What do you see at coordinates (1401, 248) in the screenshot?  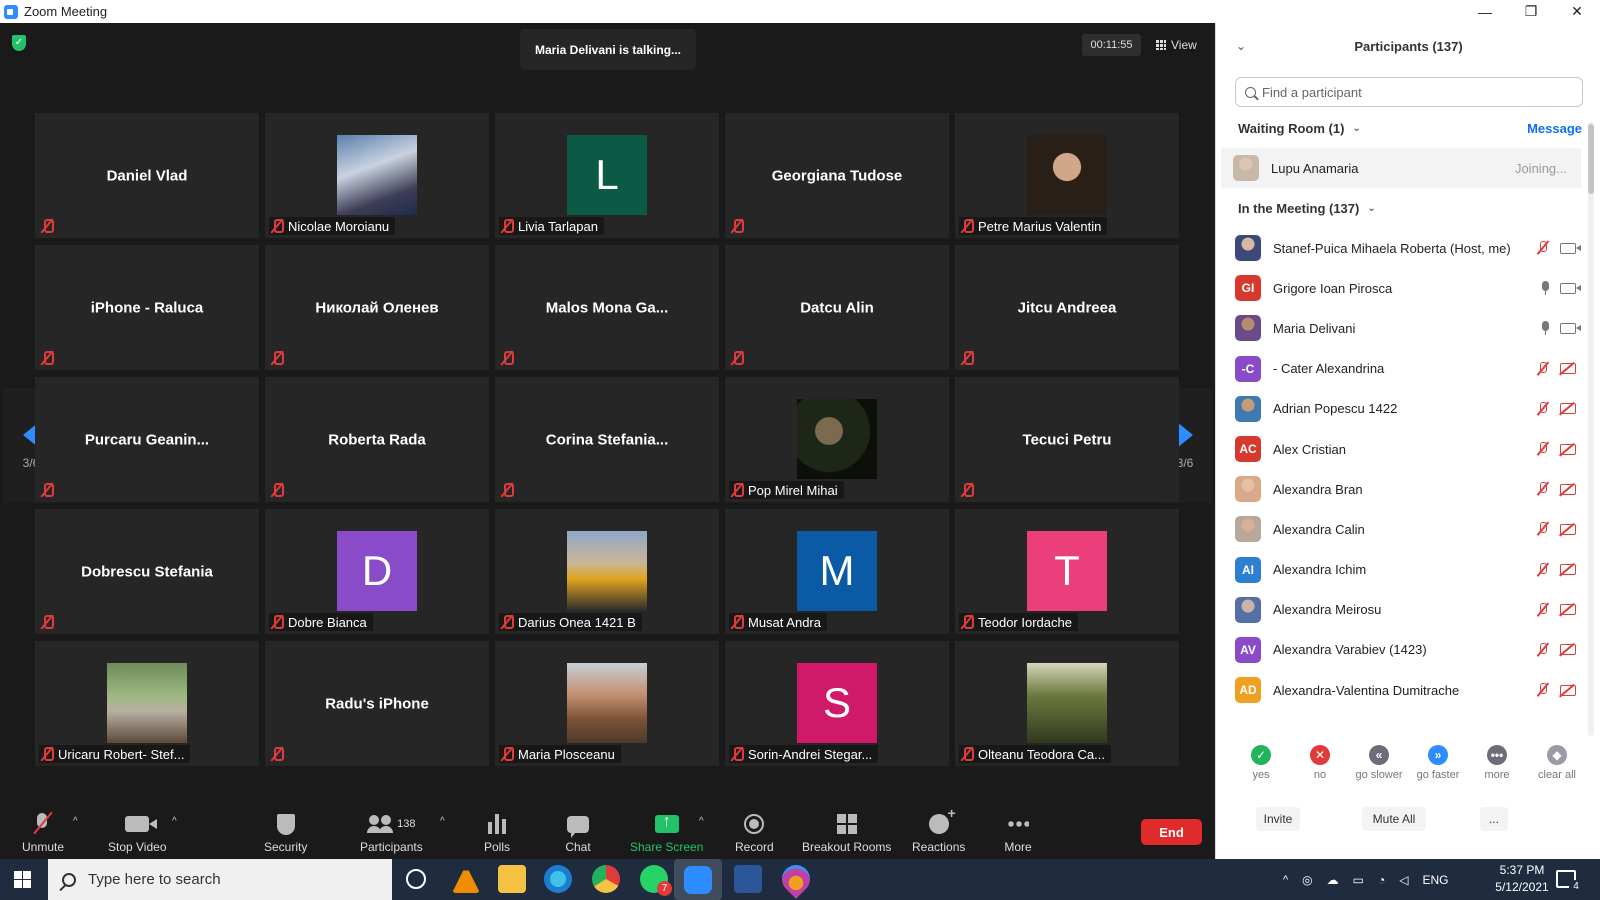 I see `participant-row: Stanef-Puica Mihaela Roberta (Host, me)` at bounding box center [1401, 248].